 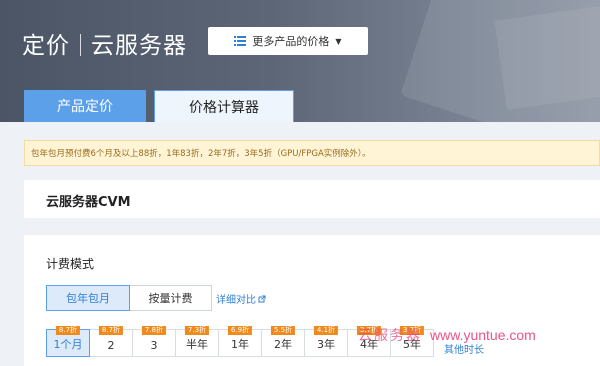 I want to click on duration-option: 4.1折 3年, so click(x=326, y=341).